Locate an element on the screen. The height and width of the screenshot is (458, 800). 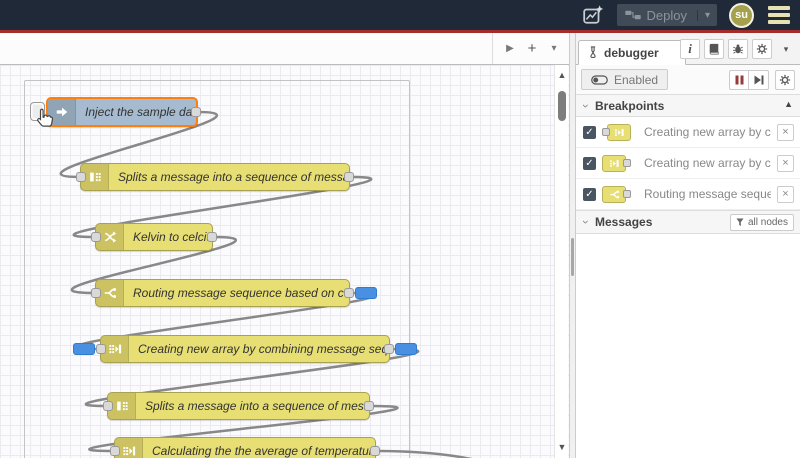
step-button is located at coordinates (759, 79).